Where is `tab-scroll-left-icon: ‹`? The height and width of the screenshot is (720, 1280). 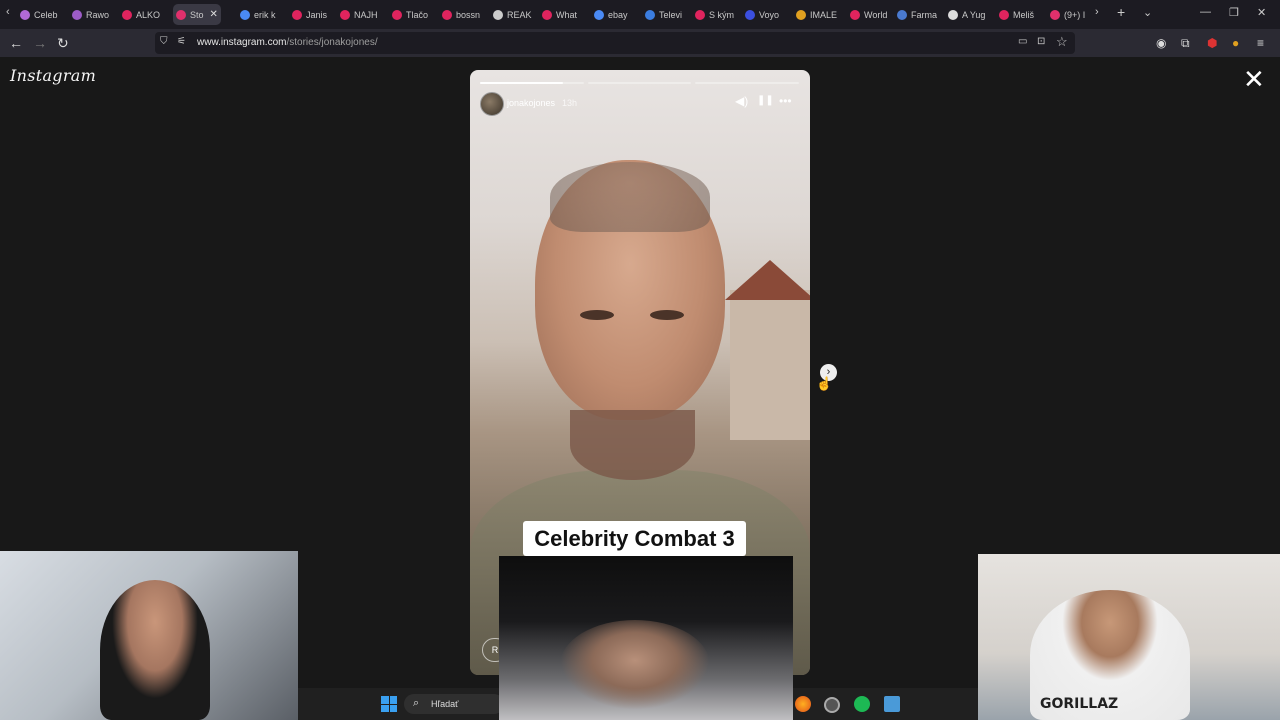 tab-scroll-left-icon: ‹ is located at coordinates (8, 12).